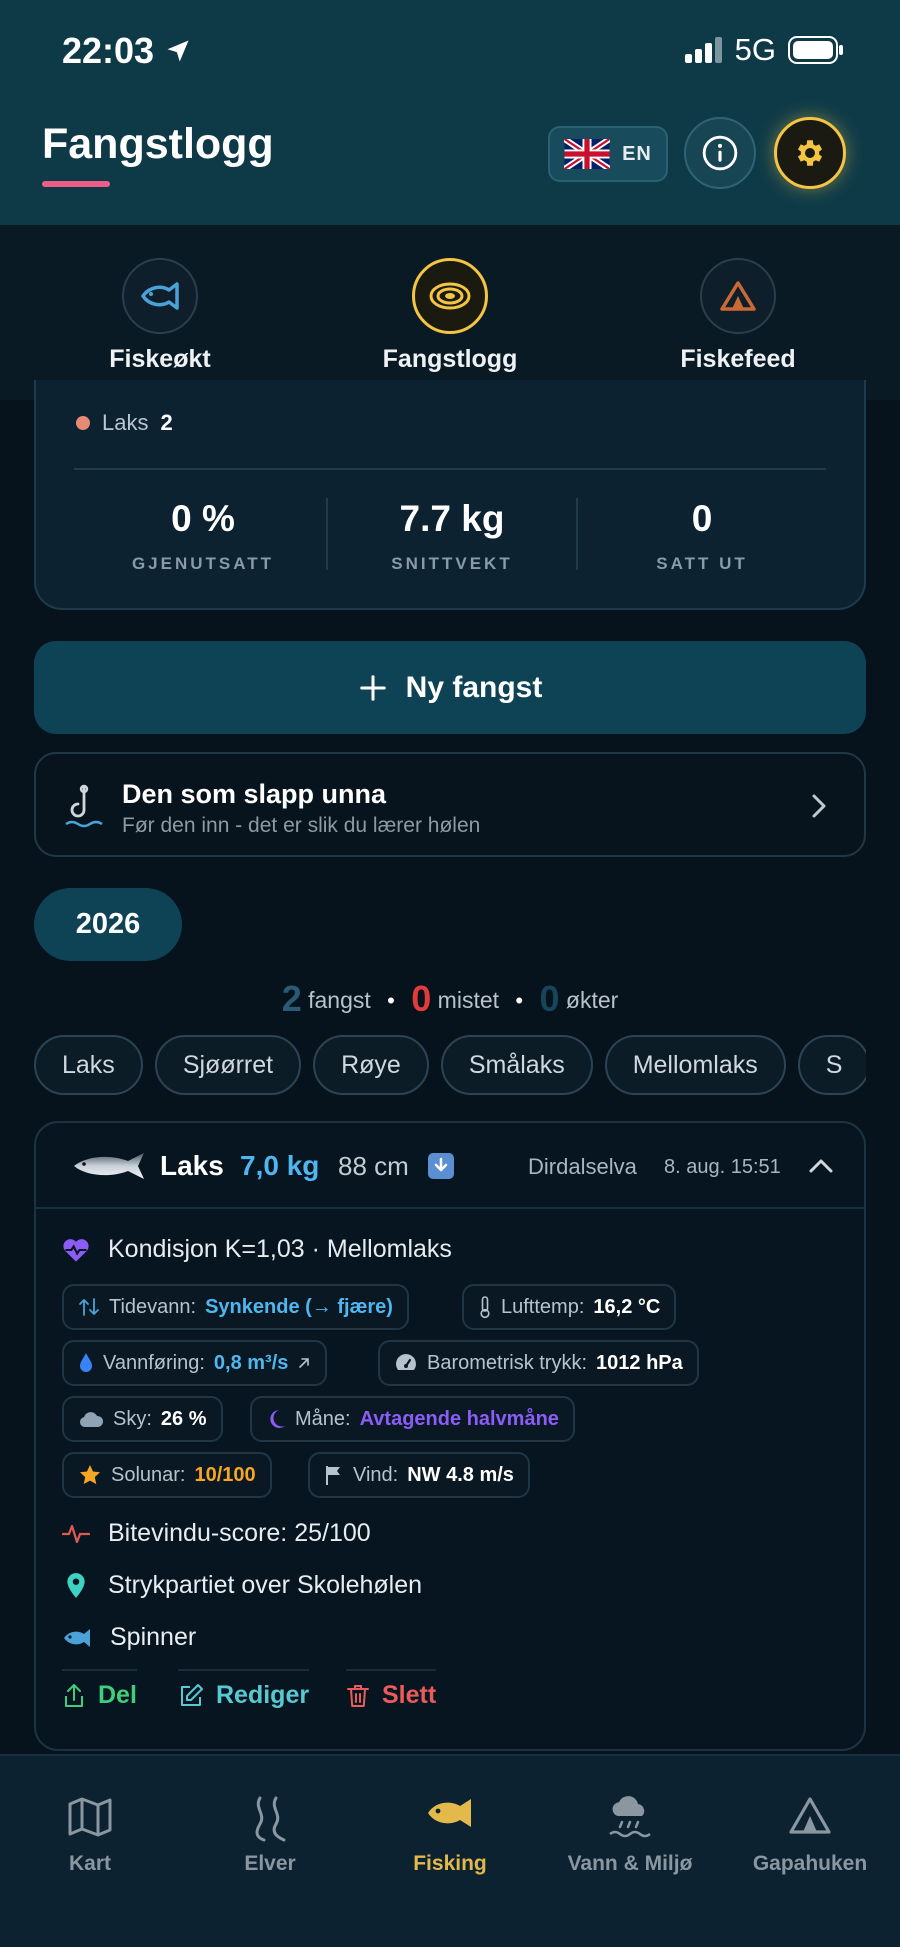 The height and width of the screenshot is (1947, 900). What do you see at coordinates (195, 1363) in the screenshot?
I see `waterflow-badge: Vannføring: 0,8 m³/s` at bounding box center [195, 1363].